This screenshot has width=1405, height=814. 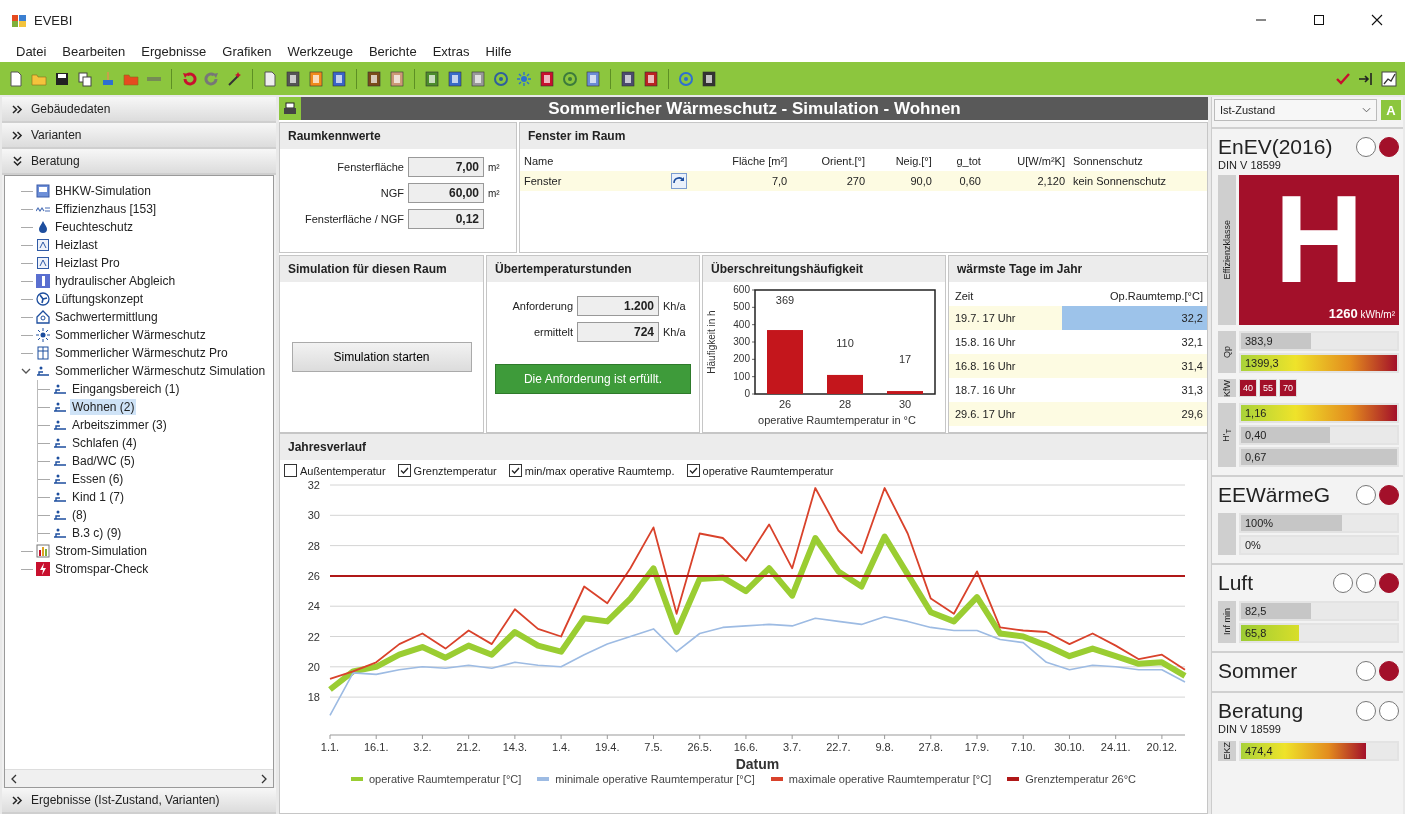 What do you see at coordinates (97, 533) in the screenshot?
I see `tree-item: B.3 c) (9)` at bounding box center [97, 533].